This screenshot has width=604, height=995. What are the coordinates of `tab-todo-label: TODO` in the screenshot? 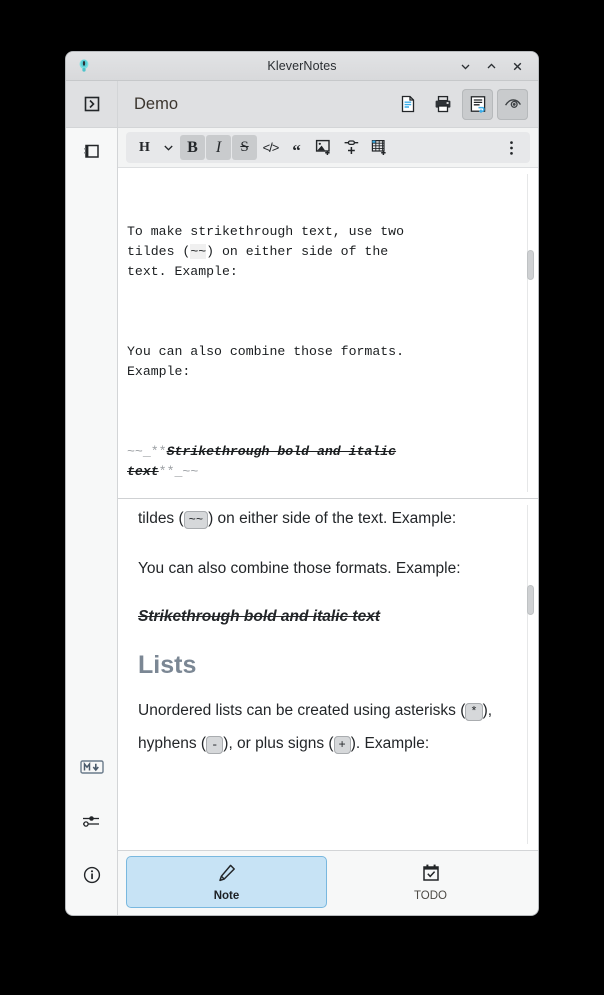 It's located at (430, 896).